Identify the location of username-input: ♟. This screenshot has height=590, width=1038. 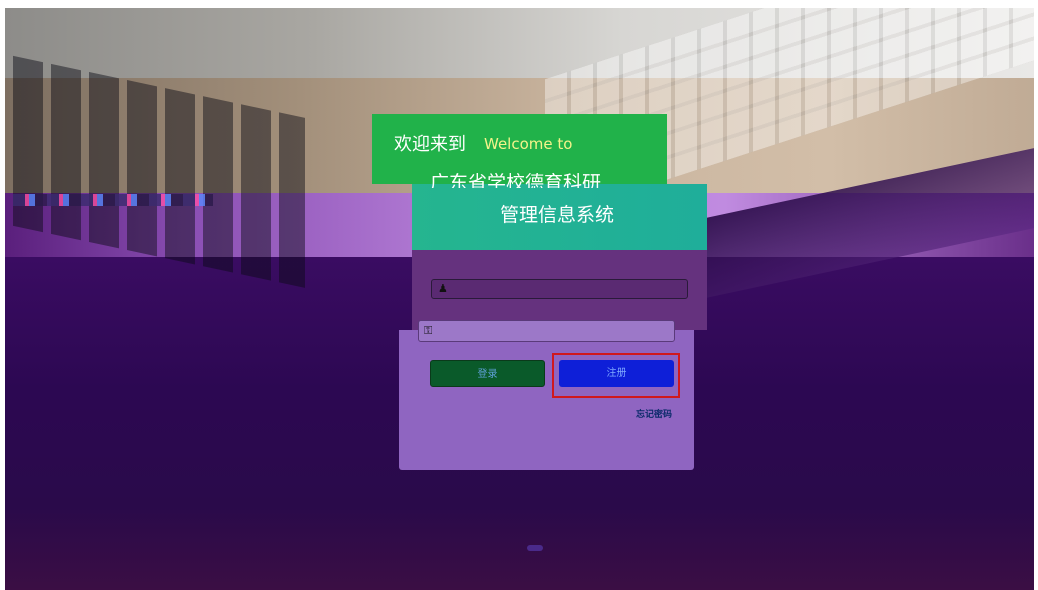
(559, 289).